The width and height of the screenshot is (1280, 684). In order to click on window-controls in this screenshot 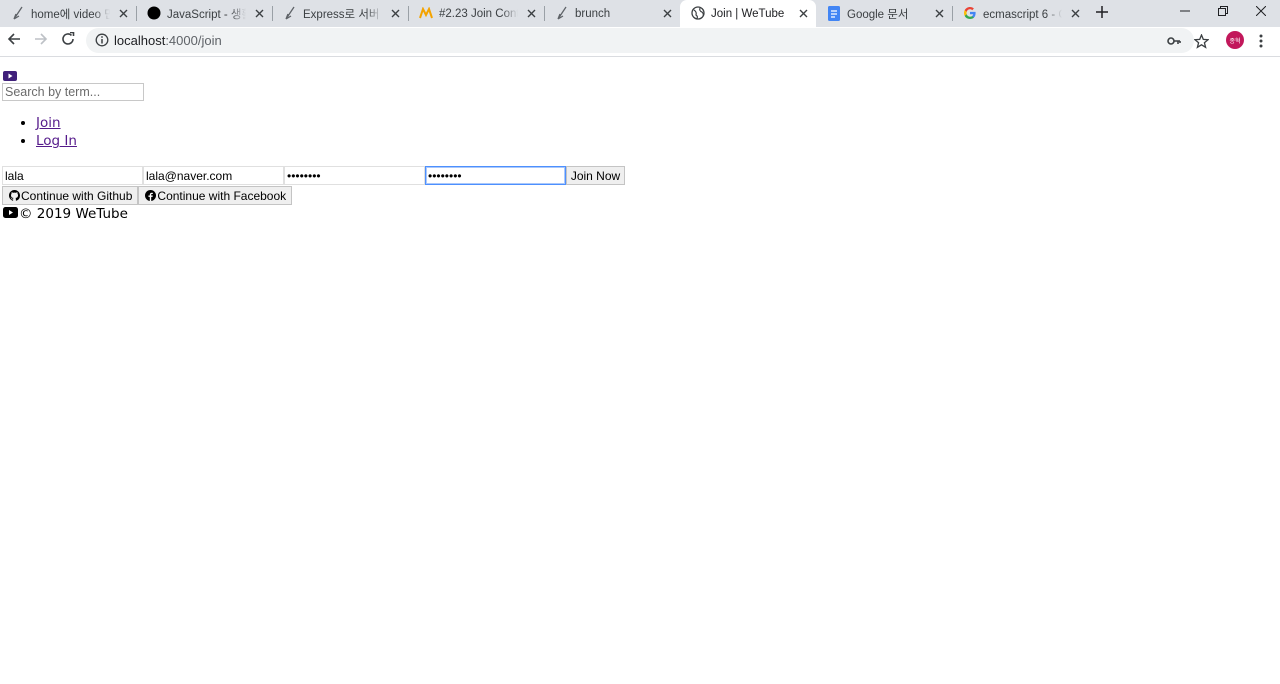, I will do `click(1223, 12)`.